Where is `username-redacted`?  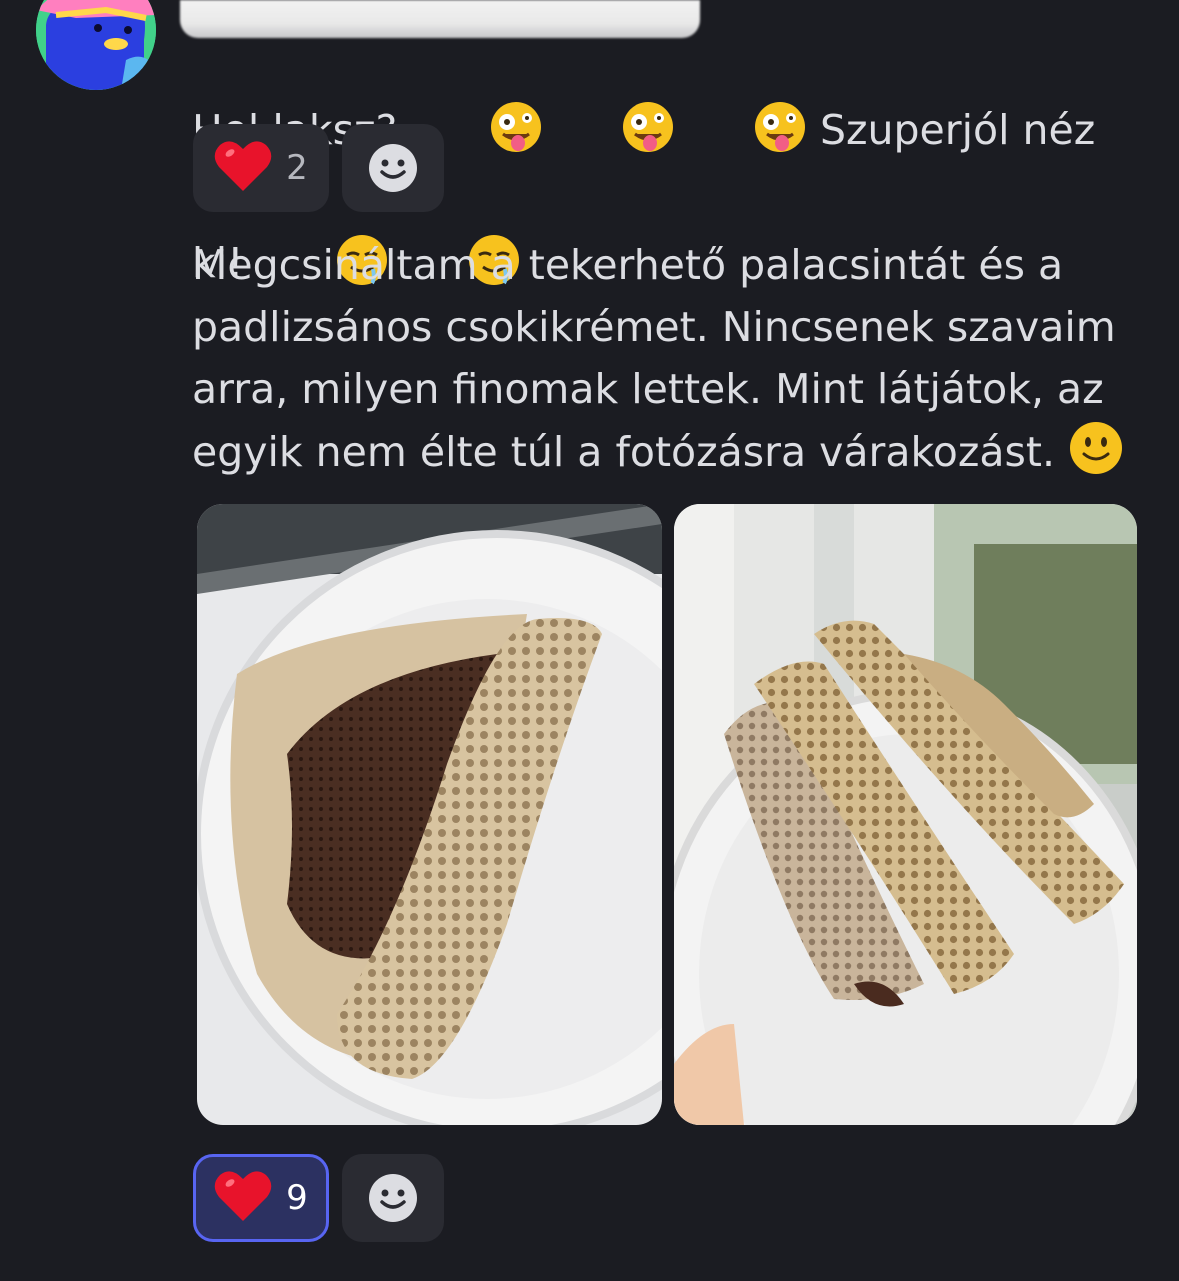 username-redacted is located at coordinates (440, 19).